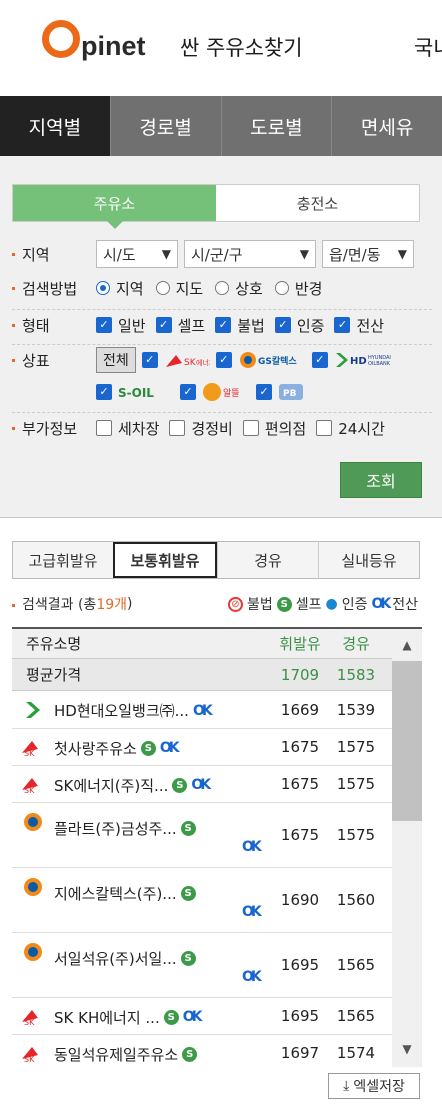 The height and width of the screenshot is (1106, 442). I want to click on table-row: HD현대오일뱅크㈜... OK 1669 1539, so click(217, 710).